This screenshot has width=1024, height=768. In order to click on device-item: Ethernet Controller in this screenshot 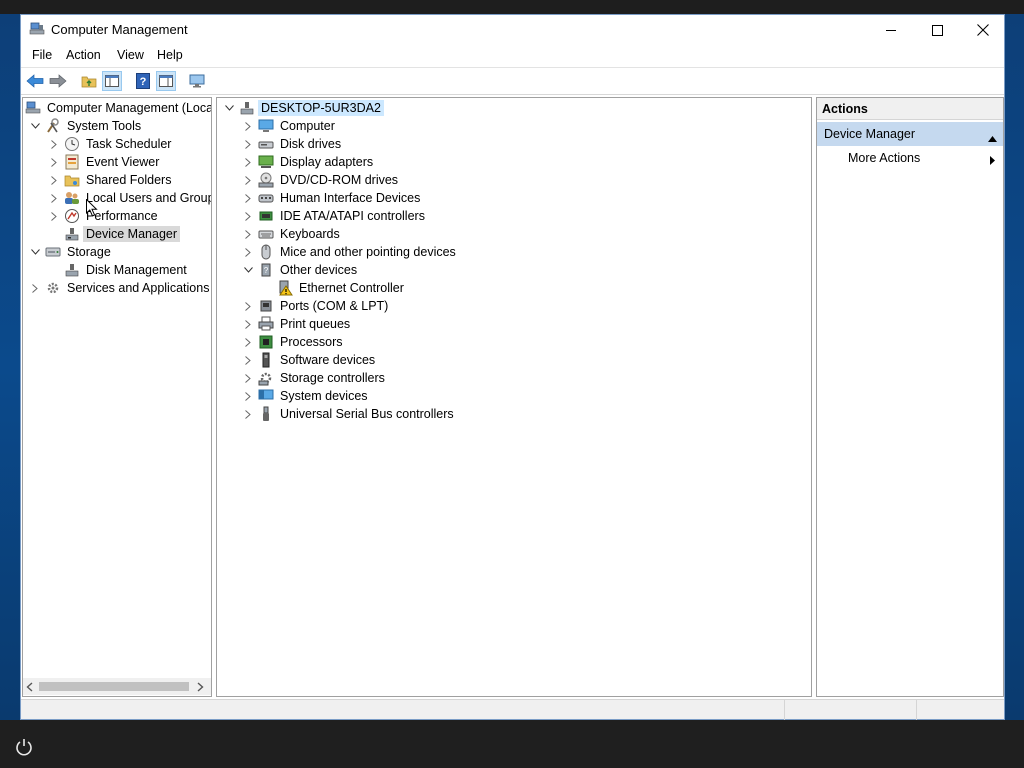, I will do `click(334, 288)`.